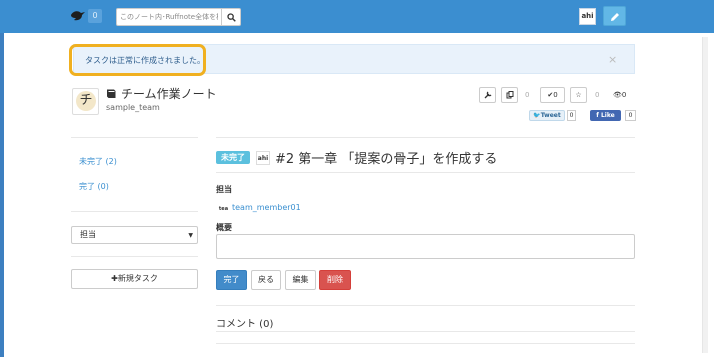 This screenshot has height=357, width=714. What do you see at coordinates (134, 235) in the screenshot?
I see `assignee-filter-select: 担当 ▼` at bounding box center [134, 235].